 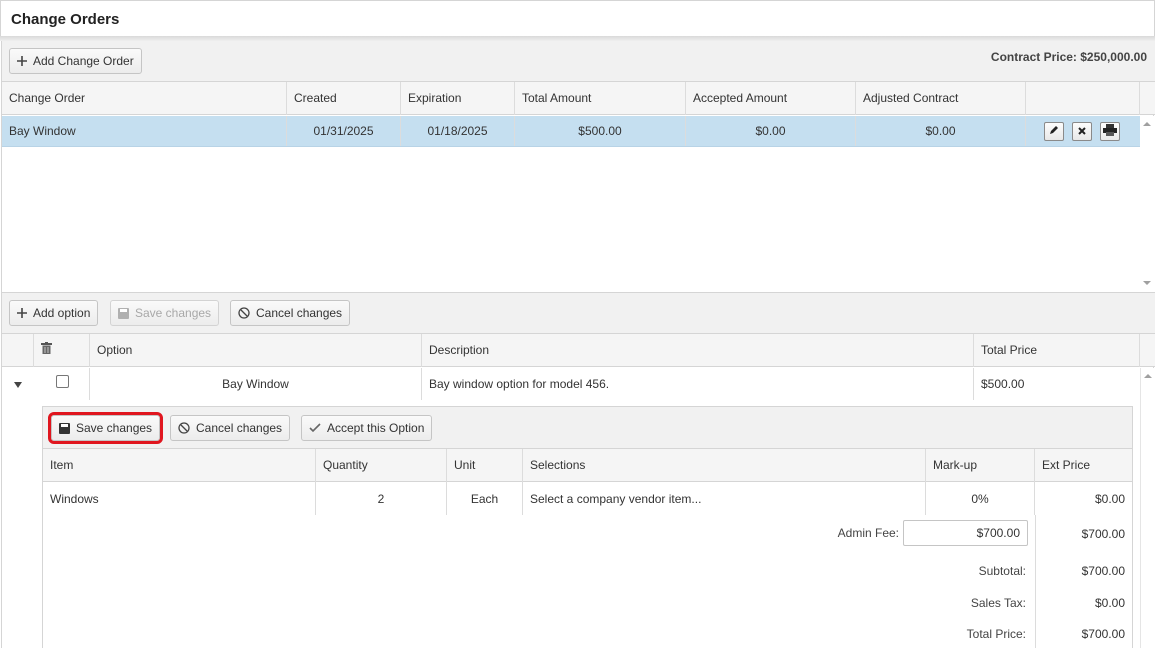 What do you see at coordinates (1057, 350) in the screenshot?
I see `col-total-price: Total Price` at bounding box center [1057, 350].